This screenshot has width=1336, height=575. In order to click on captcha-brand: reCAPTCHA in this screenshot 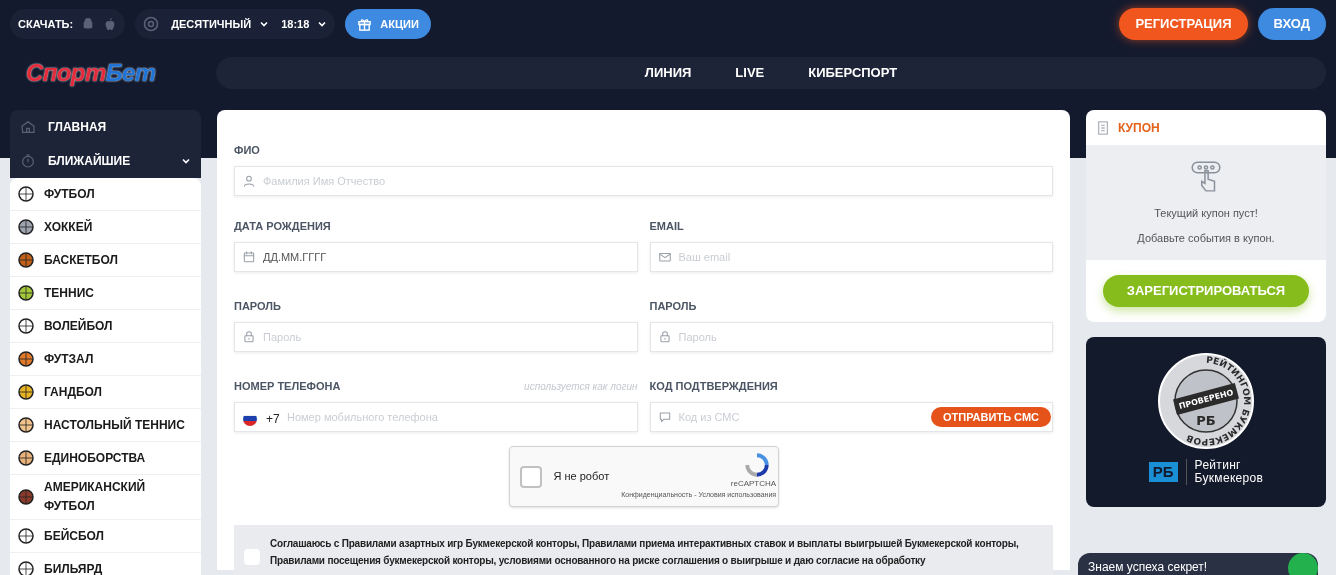, I will do `click(753, 484)`.